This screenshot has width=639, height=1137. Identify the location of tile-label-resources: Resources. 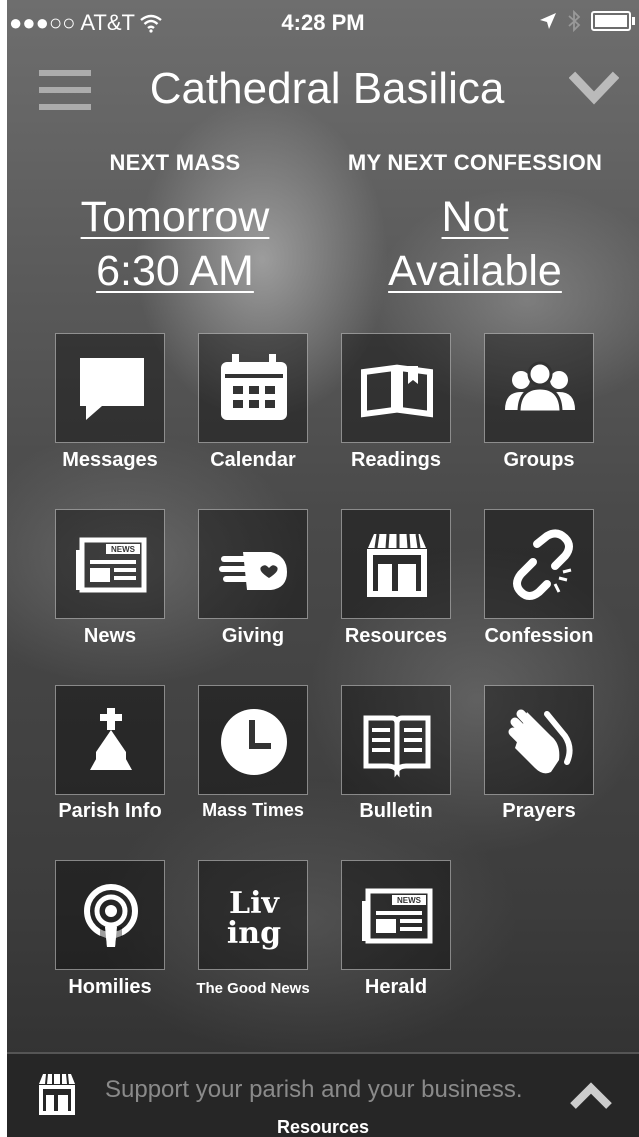
(396, 636).